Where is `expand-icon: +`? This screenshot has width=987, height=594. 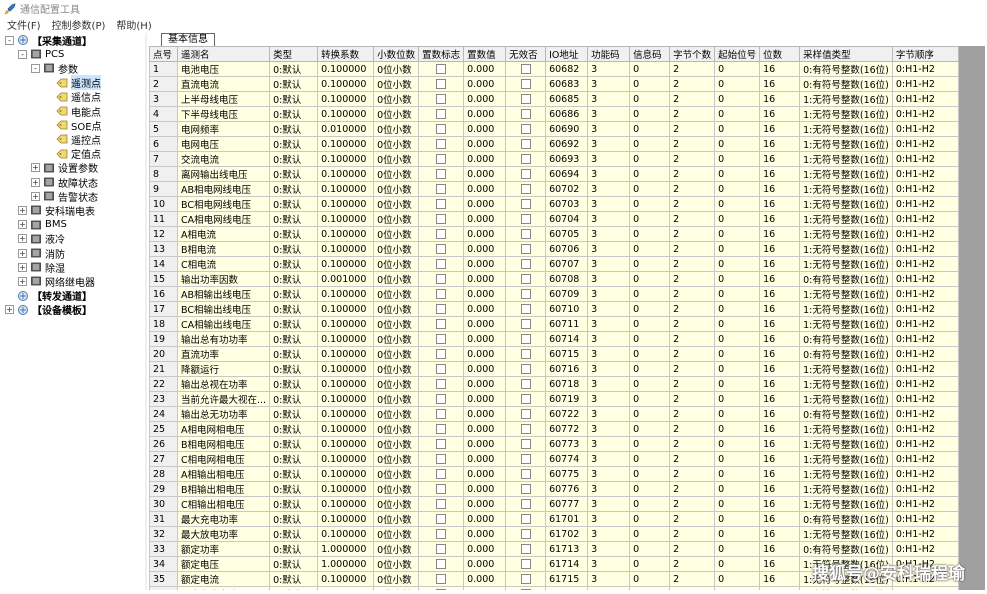 expand-icon: + is located at coordinates (22, 239).